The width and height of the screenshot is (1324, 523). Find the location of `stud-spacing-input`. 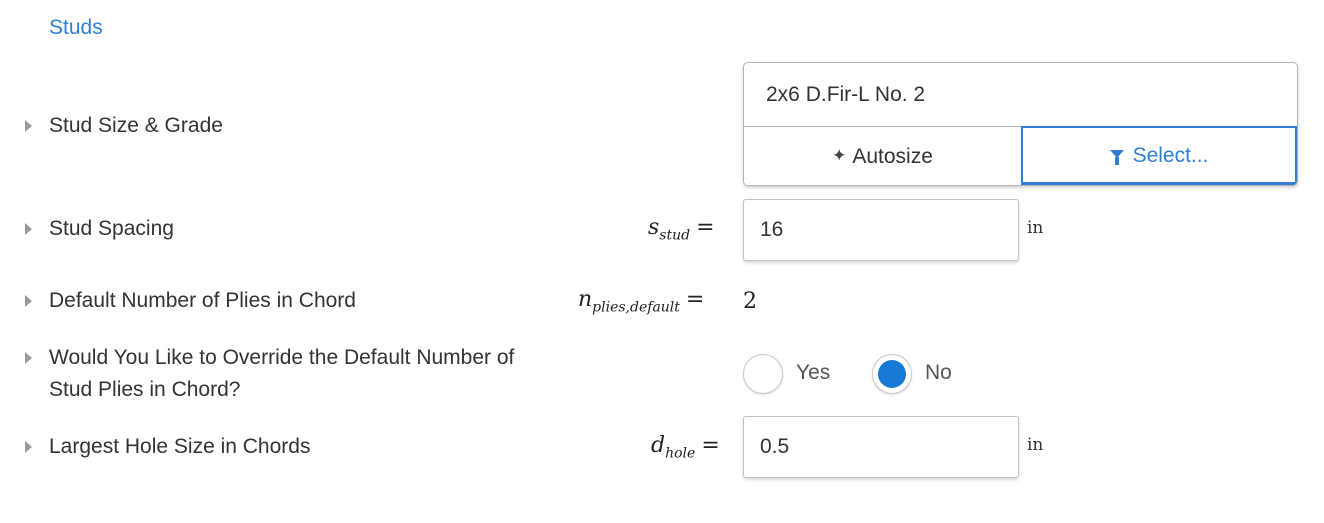

stud-spacing-input is located at coordinates (881, 230).